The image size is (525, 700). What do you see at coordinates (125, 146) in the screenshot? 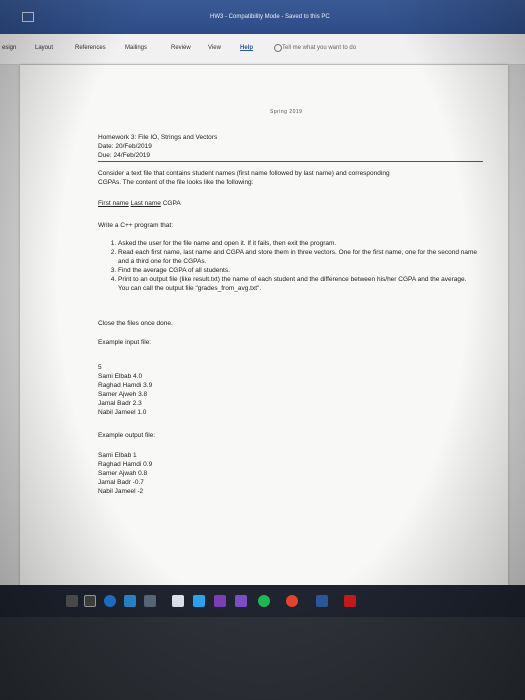
I see `homework-date: Date: 20/Feb/2019` at bounding box center [125, 146].